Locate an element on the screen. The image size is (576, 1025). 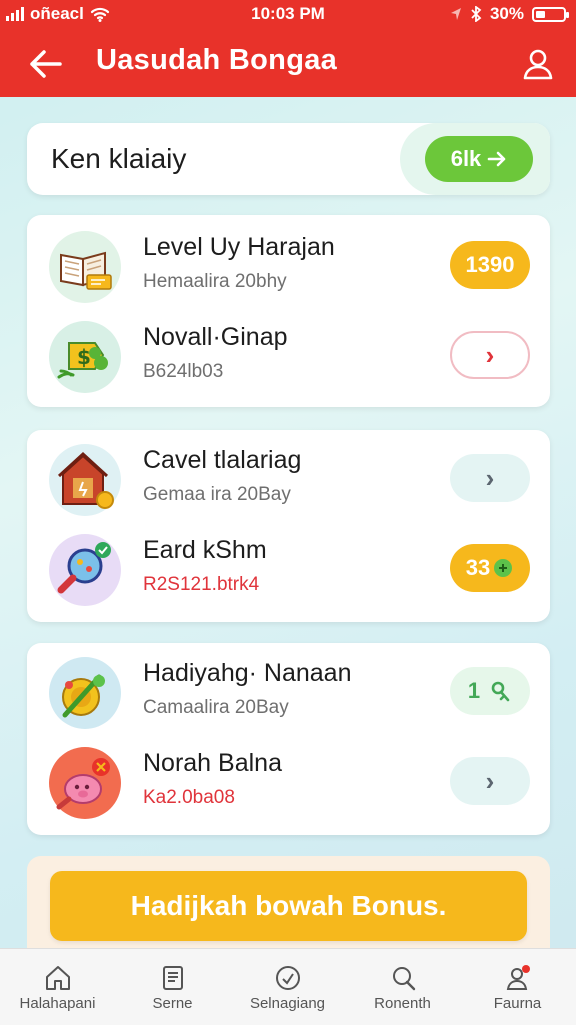
user-icon is located at coordinates (538, 64).